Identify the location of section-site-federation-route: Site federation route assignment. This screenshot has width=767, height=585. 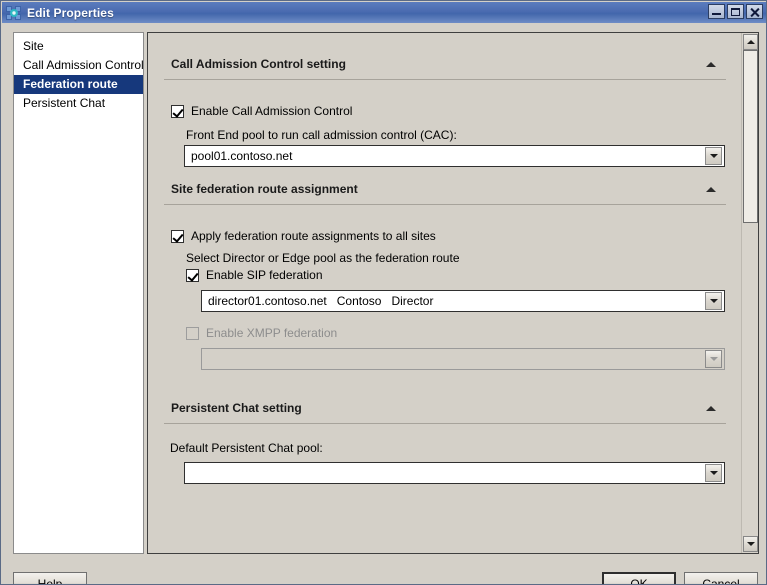
(445, 192).